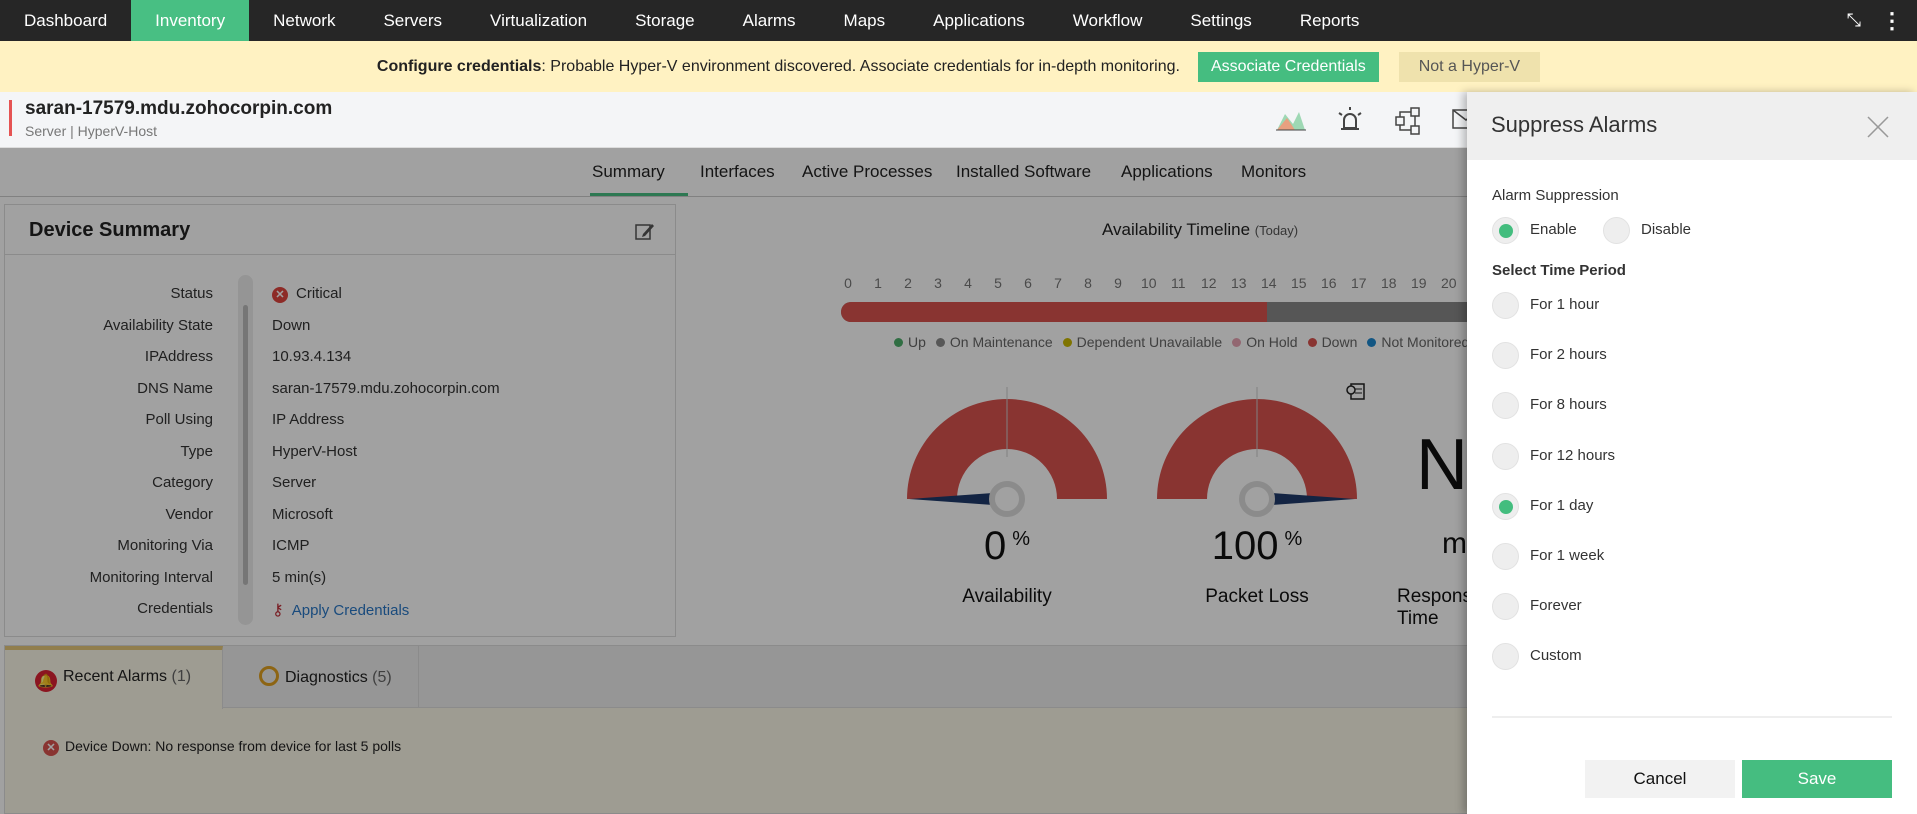 The image size is (1917, 814). Describe the element at coordinates (1660, 779) in the screenshot. I see `cancel-button: Cancel` at that location.